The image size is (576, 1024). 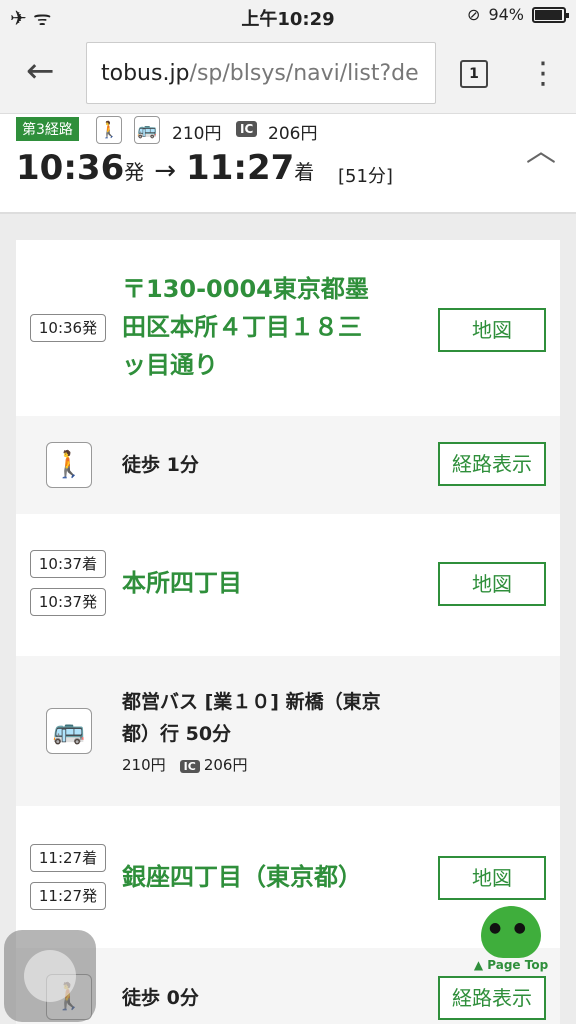 What do you see at coordinates (492, 464) in the screenshot?
I see `route-display-button: 経路表示` at bounding box center [492, 464].